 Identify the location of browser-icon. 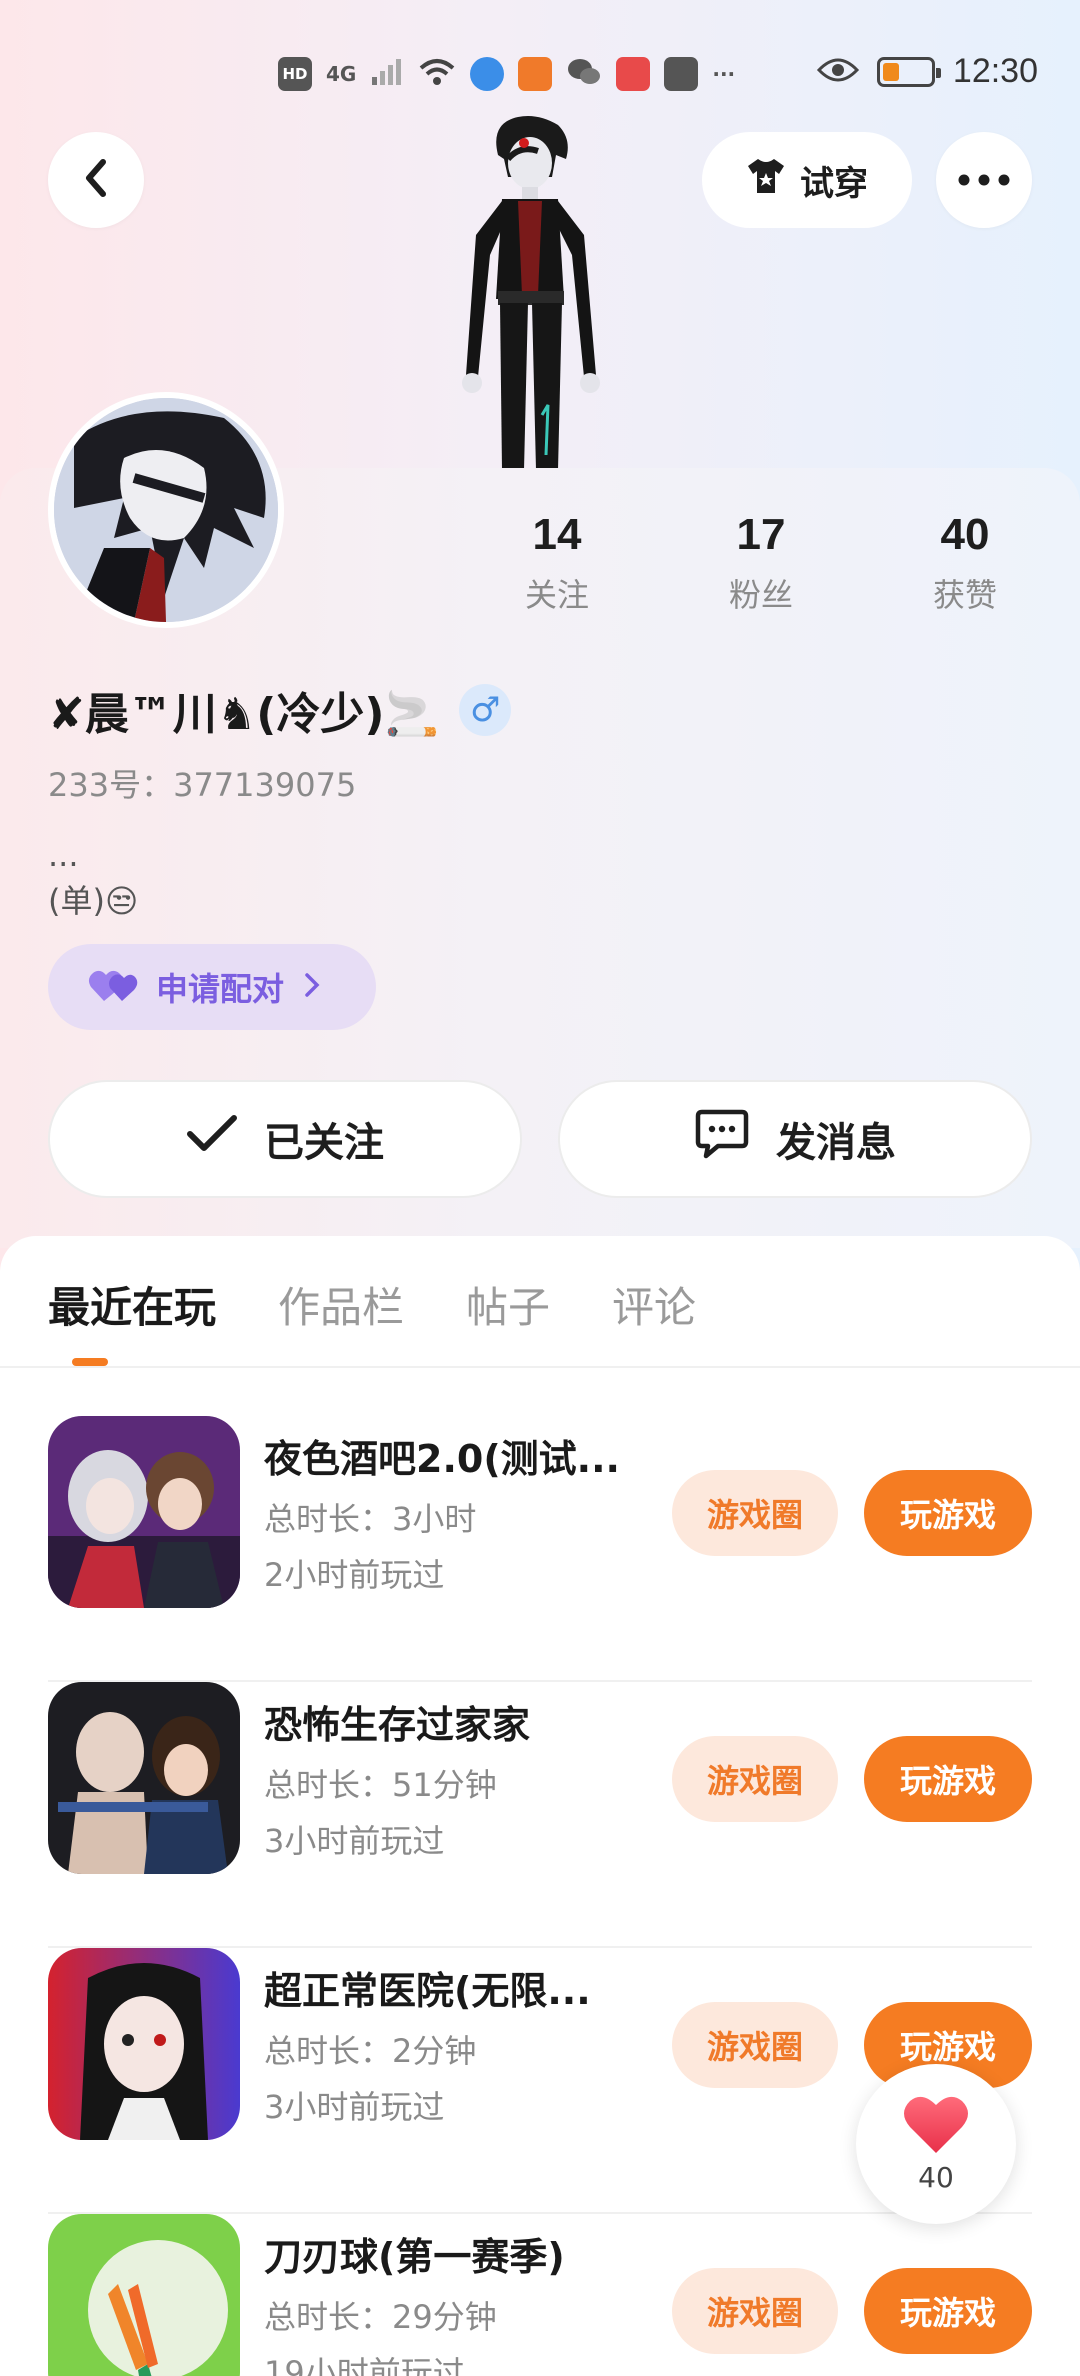
(487, 74).